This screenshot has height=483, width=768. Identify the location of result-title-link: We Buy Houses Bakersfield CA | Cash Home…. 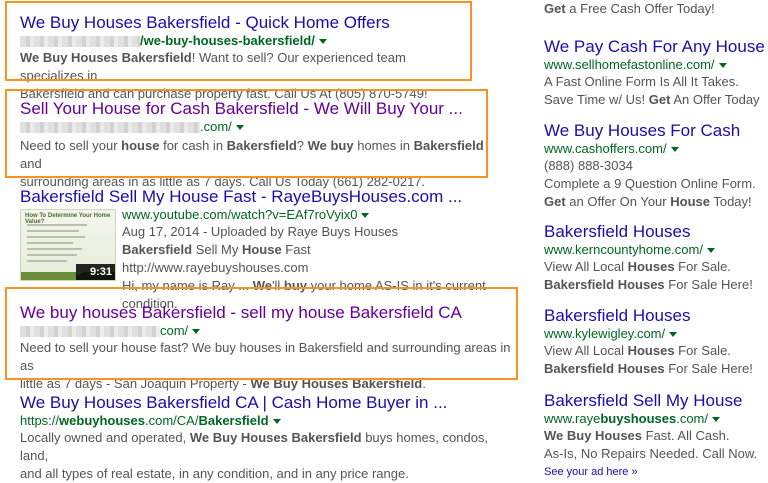
(260, 402).